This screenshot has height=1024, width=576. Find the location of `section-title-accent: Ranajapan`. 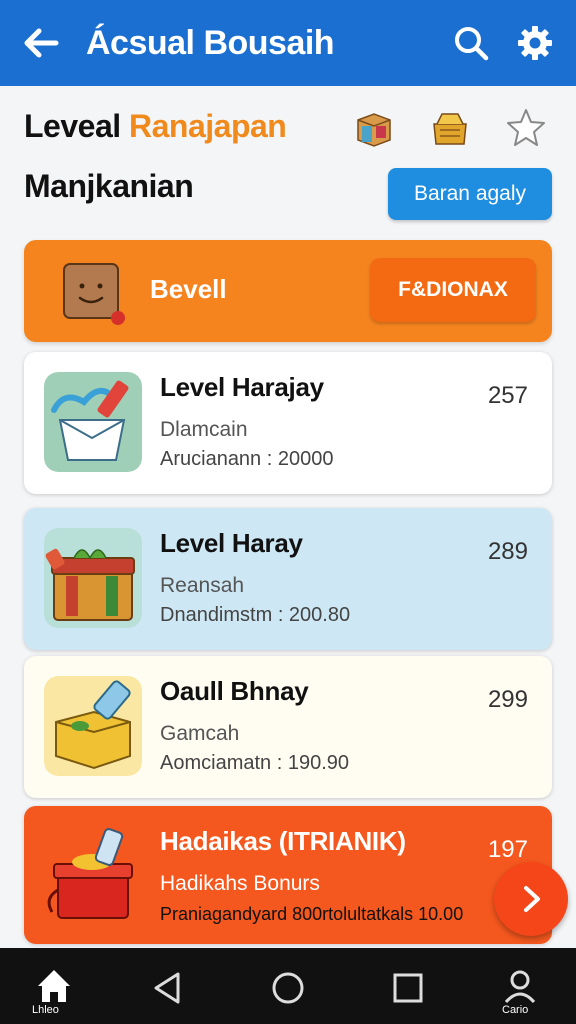

section-title-accent: Ranajapan is located at coordinates (208, 126).